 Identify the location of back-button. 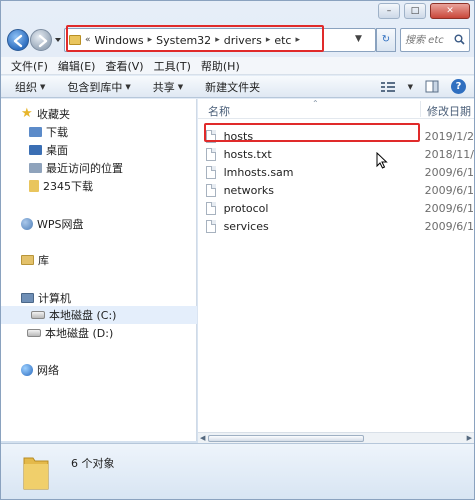
(18, 40).